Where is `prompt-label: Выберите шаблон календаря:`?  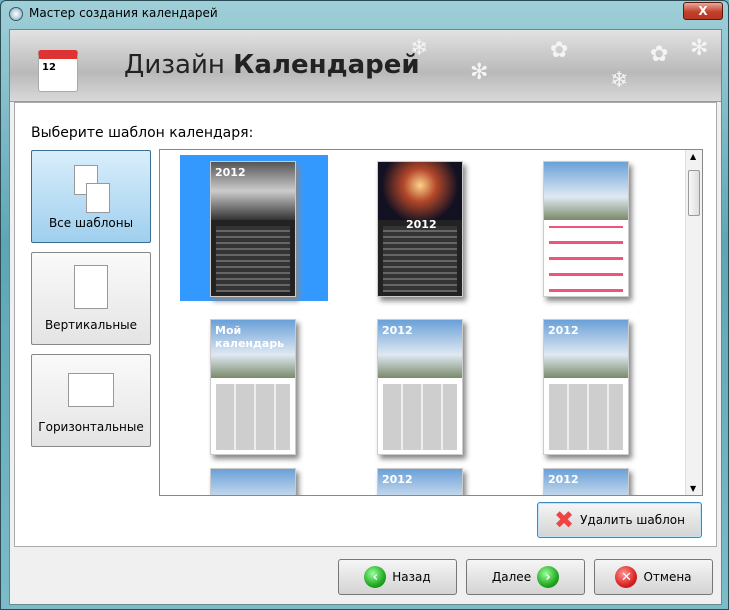 prompt-label: Выберите шаблон календаря: is located at coordinates (142, 133).